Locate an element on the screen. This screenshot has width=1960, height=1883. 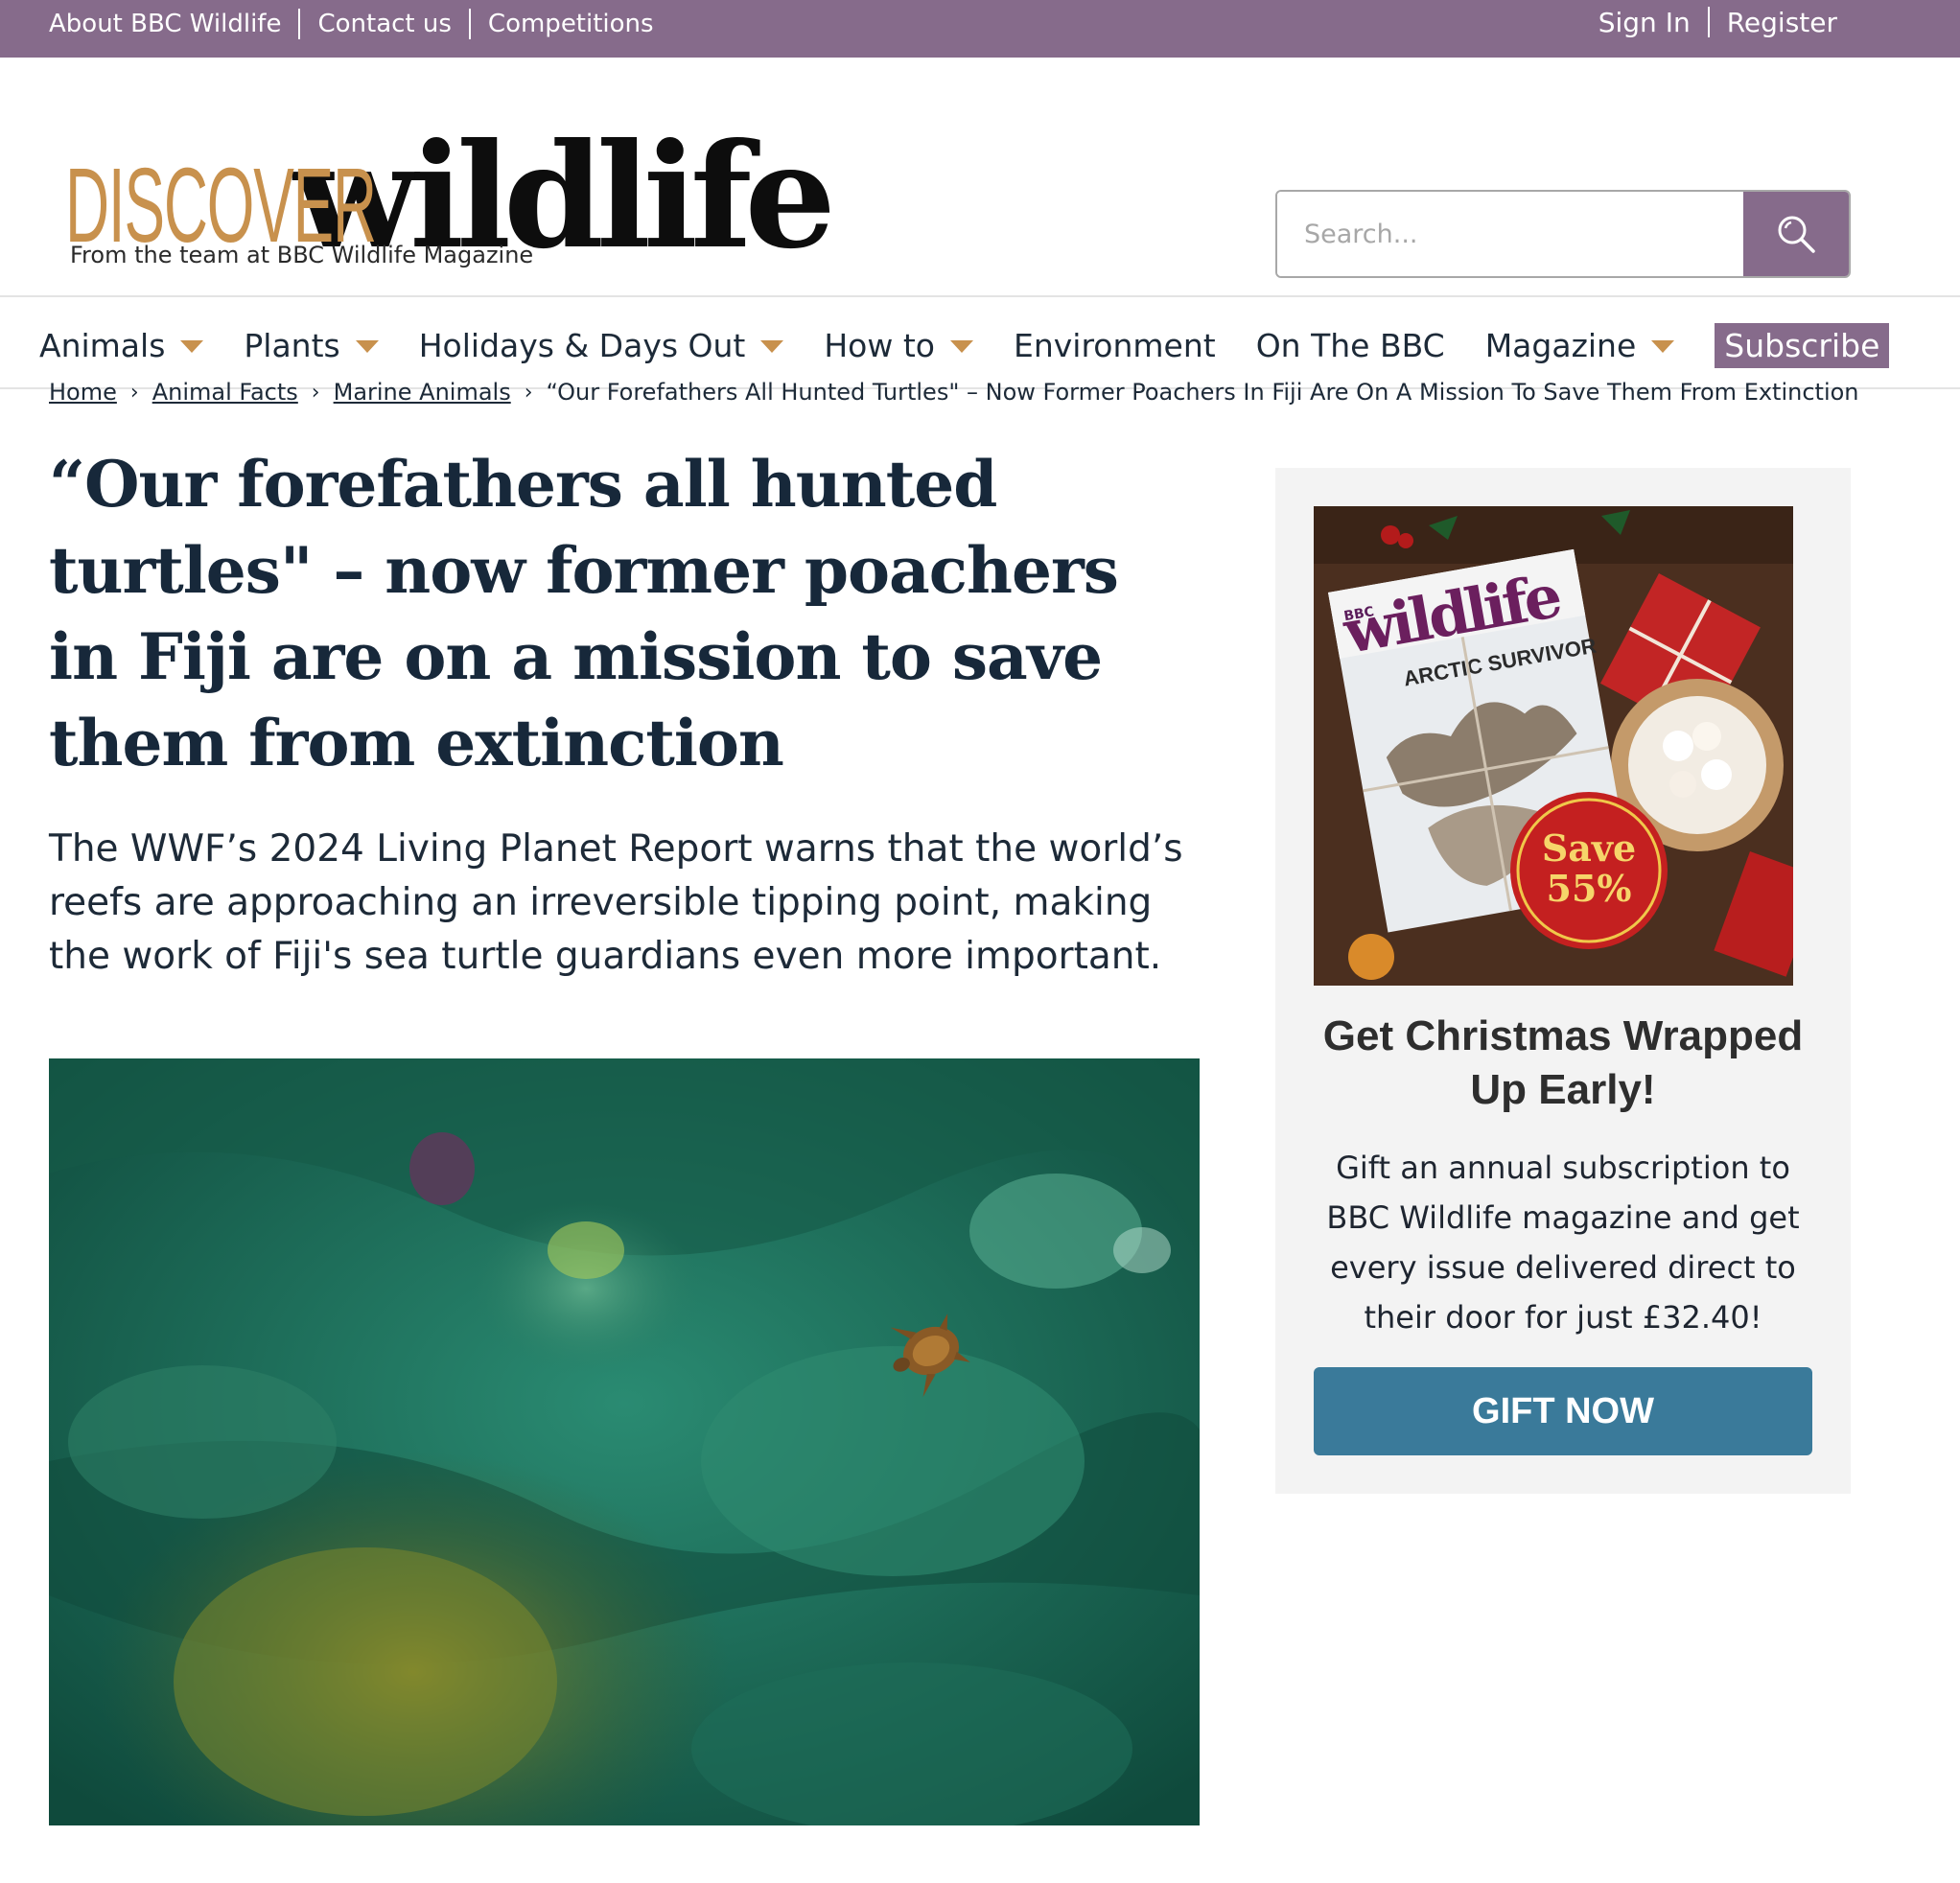
nav-item-plants: Plants is located at coordinates (311, 345).